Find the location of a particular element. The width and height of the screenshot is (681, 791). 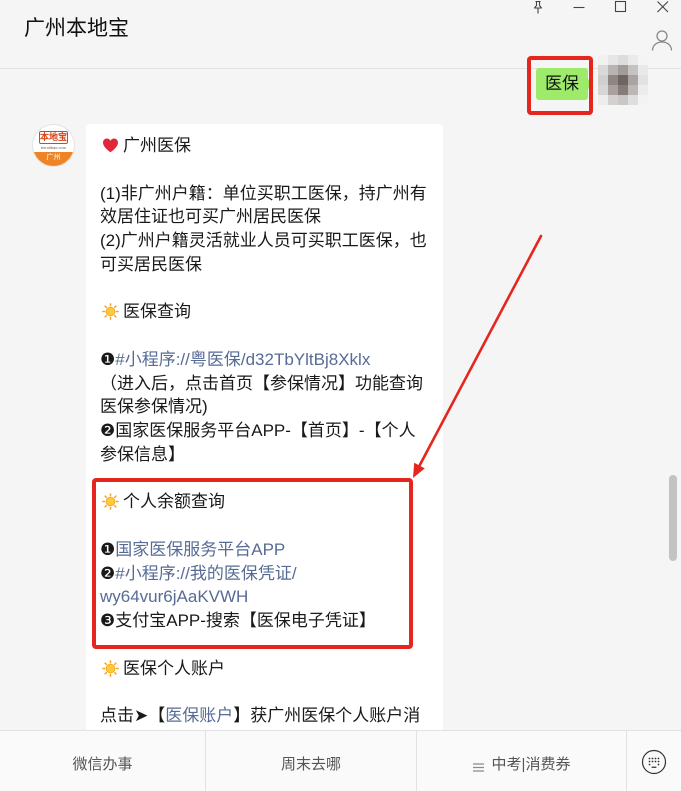

text-line: 效居住证也可买广州居民医保 is located at coordinates (210, 217).